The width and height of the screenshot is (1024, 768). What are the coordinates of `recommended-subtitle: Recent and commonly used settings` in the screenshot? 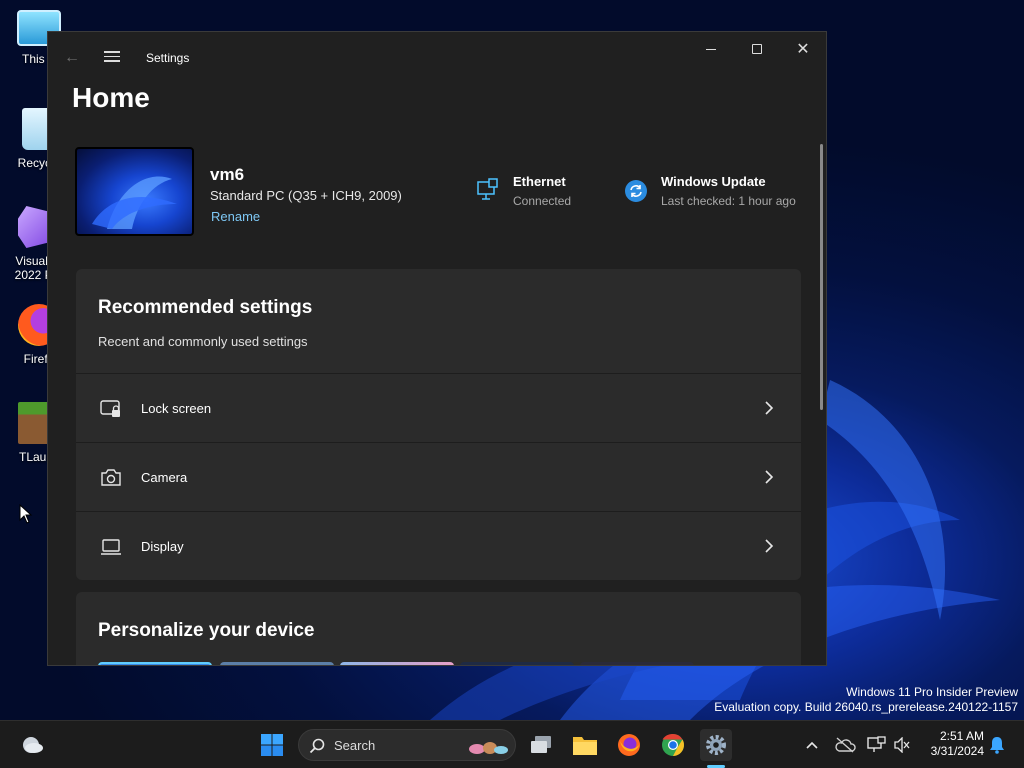 It's located at (203, 341).